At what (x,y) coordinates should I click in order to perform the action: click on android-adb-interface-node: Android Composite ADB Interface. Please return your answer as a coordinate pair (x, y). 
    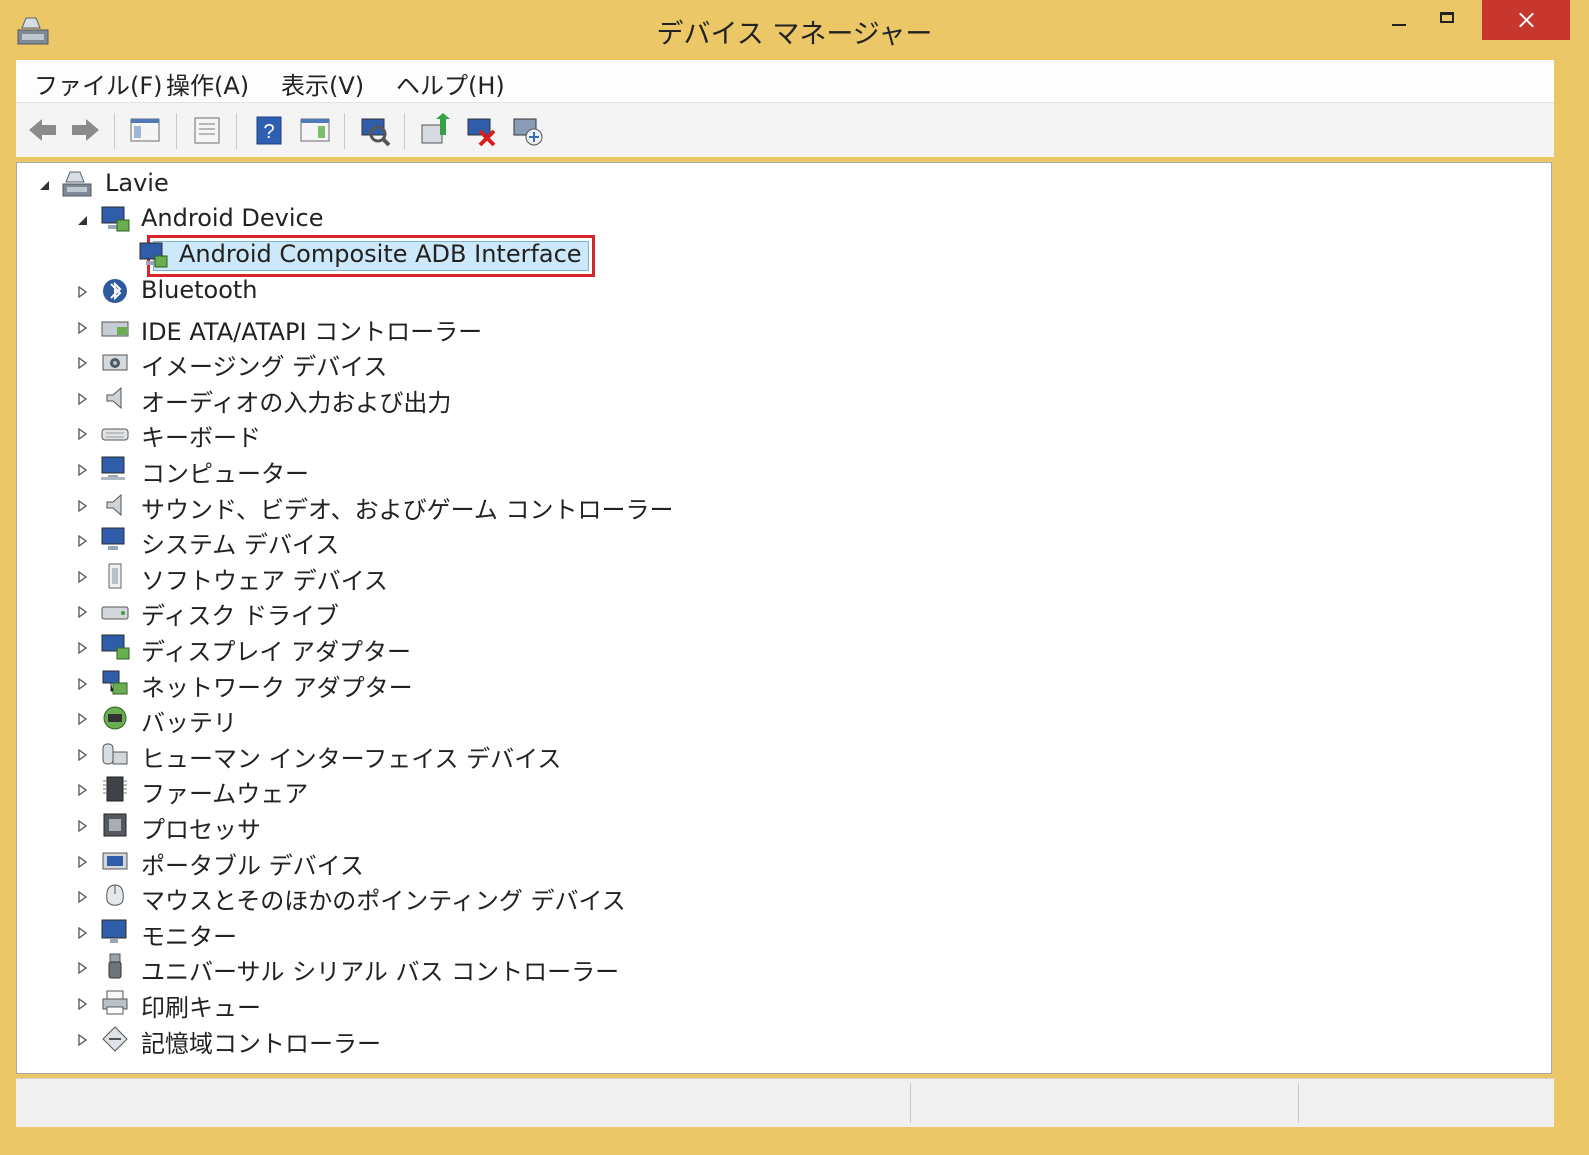
    Looking at the image, I should click on (359, 256).